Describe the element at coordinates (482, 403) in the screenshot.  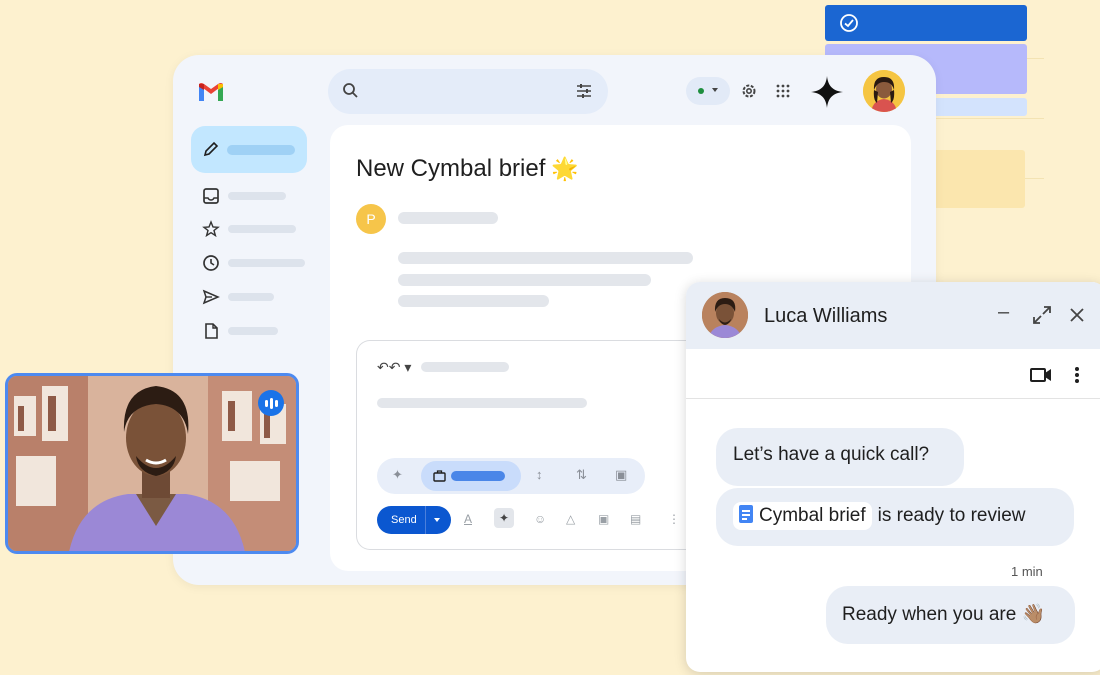
I see `reply-body-line` at that location.